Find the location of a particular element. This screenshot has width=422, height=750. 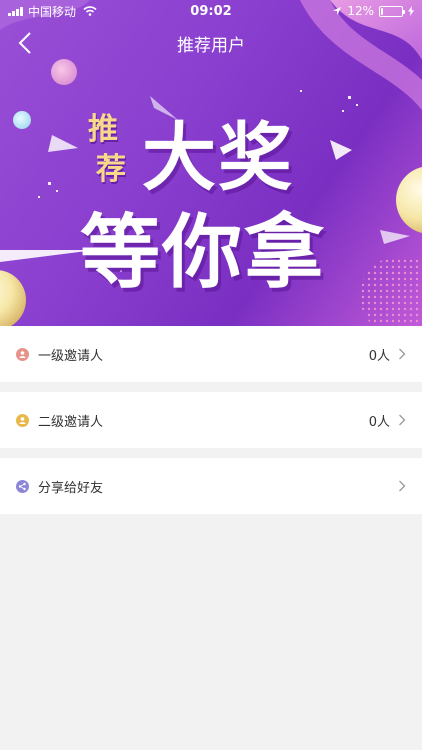

chevron-left-icon is located at coordinates (24, 43).